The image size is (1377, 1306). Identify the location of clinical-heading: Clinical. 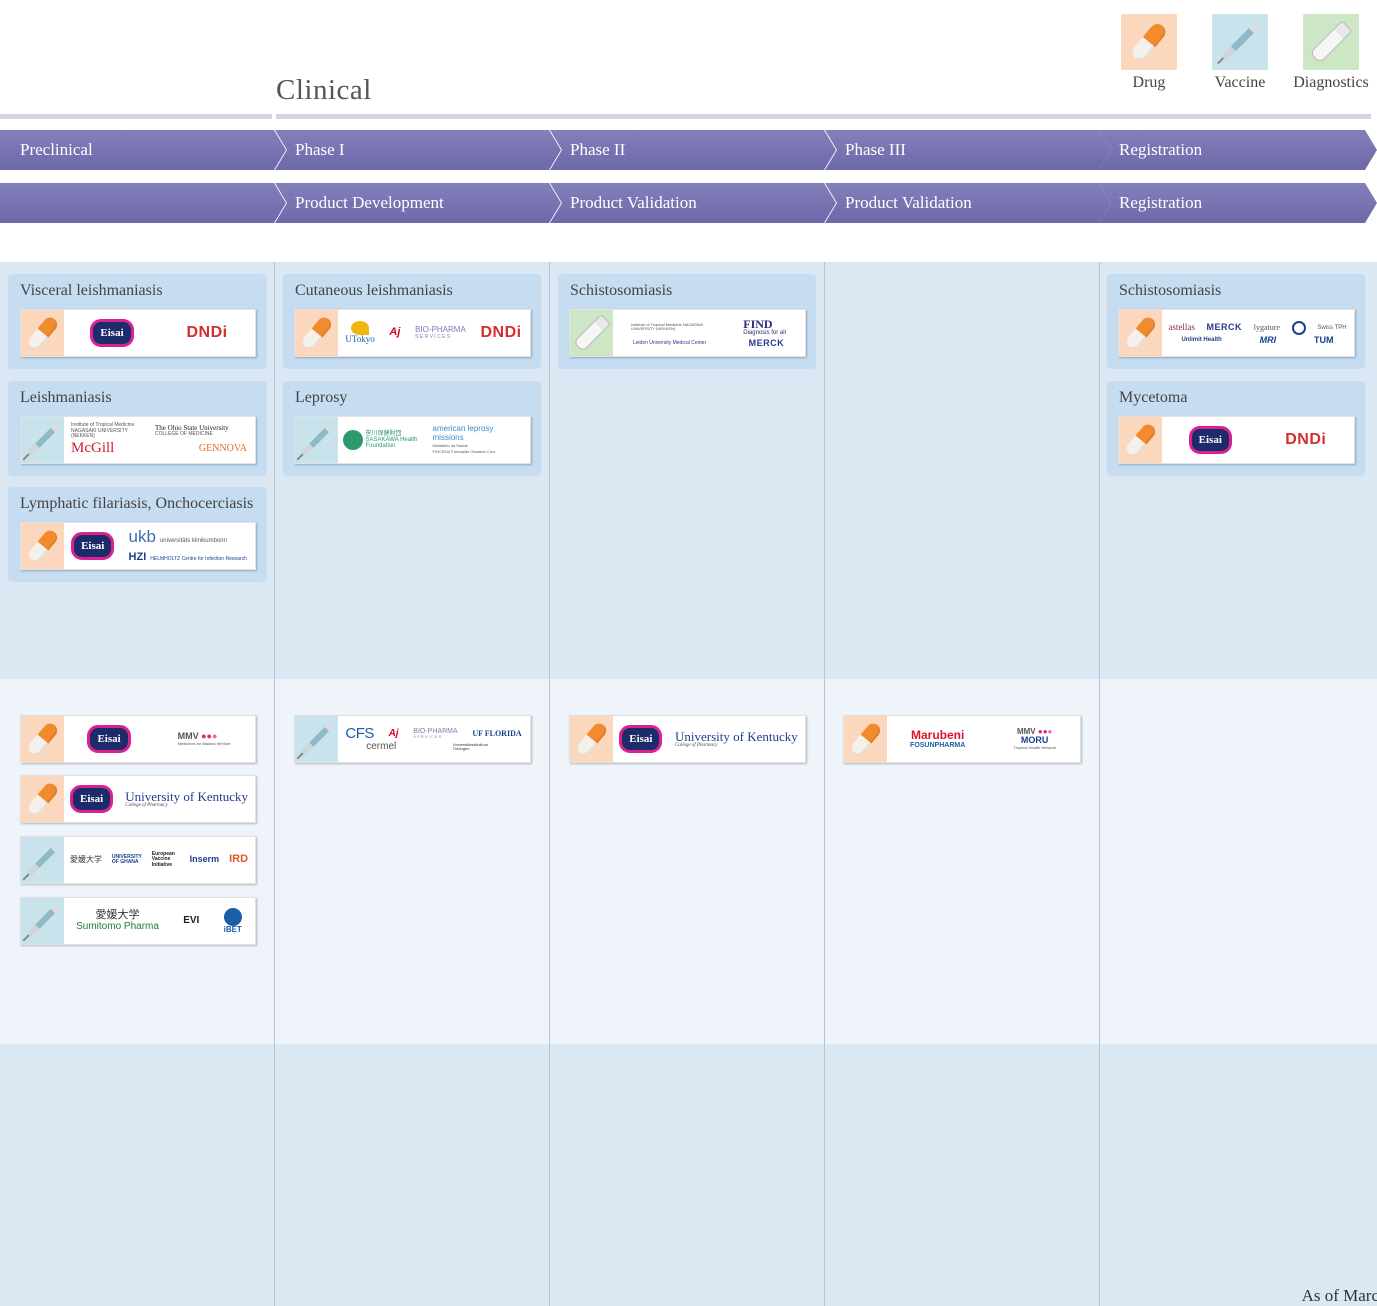
(324, 90).